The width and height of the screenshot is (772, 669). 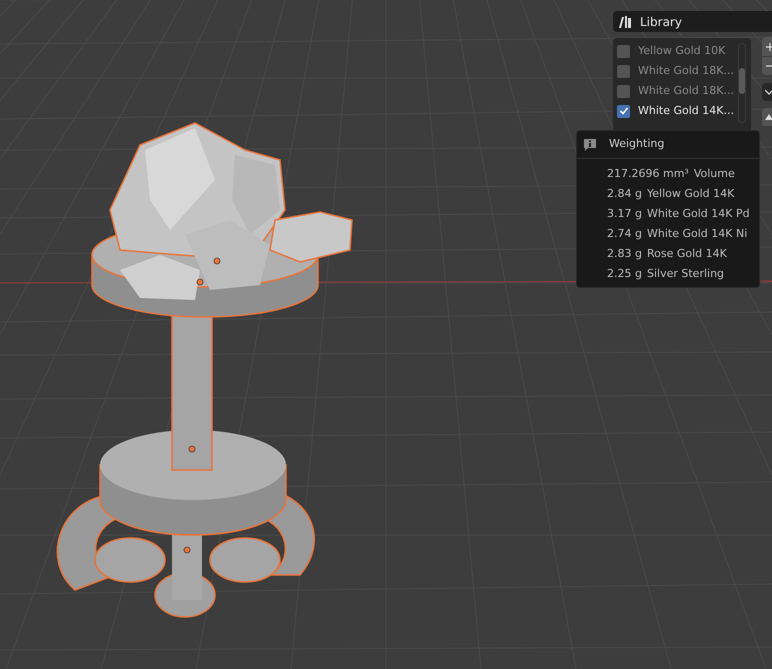 What do you see at coordinates (624, 214) in the screenshot?
I see `weight-value: 3.17 g` at bounding box center [624, 214].